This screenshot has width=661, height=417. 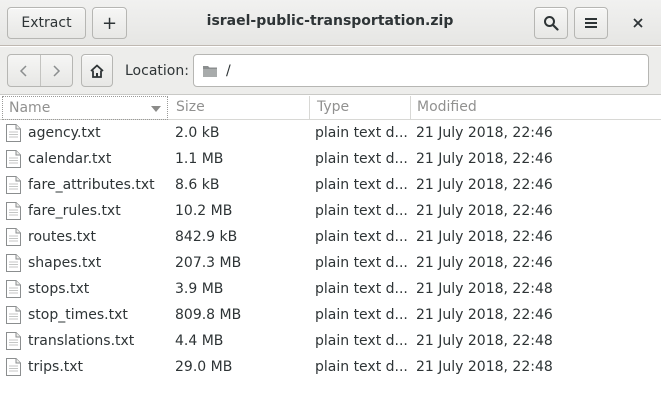 What do you see at coordinates (208, 315) in the screenshot?
I see `file-size: 809.8 MB` at bounding box center [208, 315].